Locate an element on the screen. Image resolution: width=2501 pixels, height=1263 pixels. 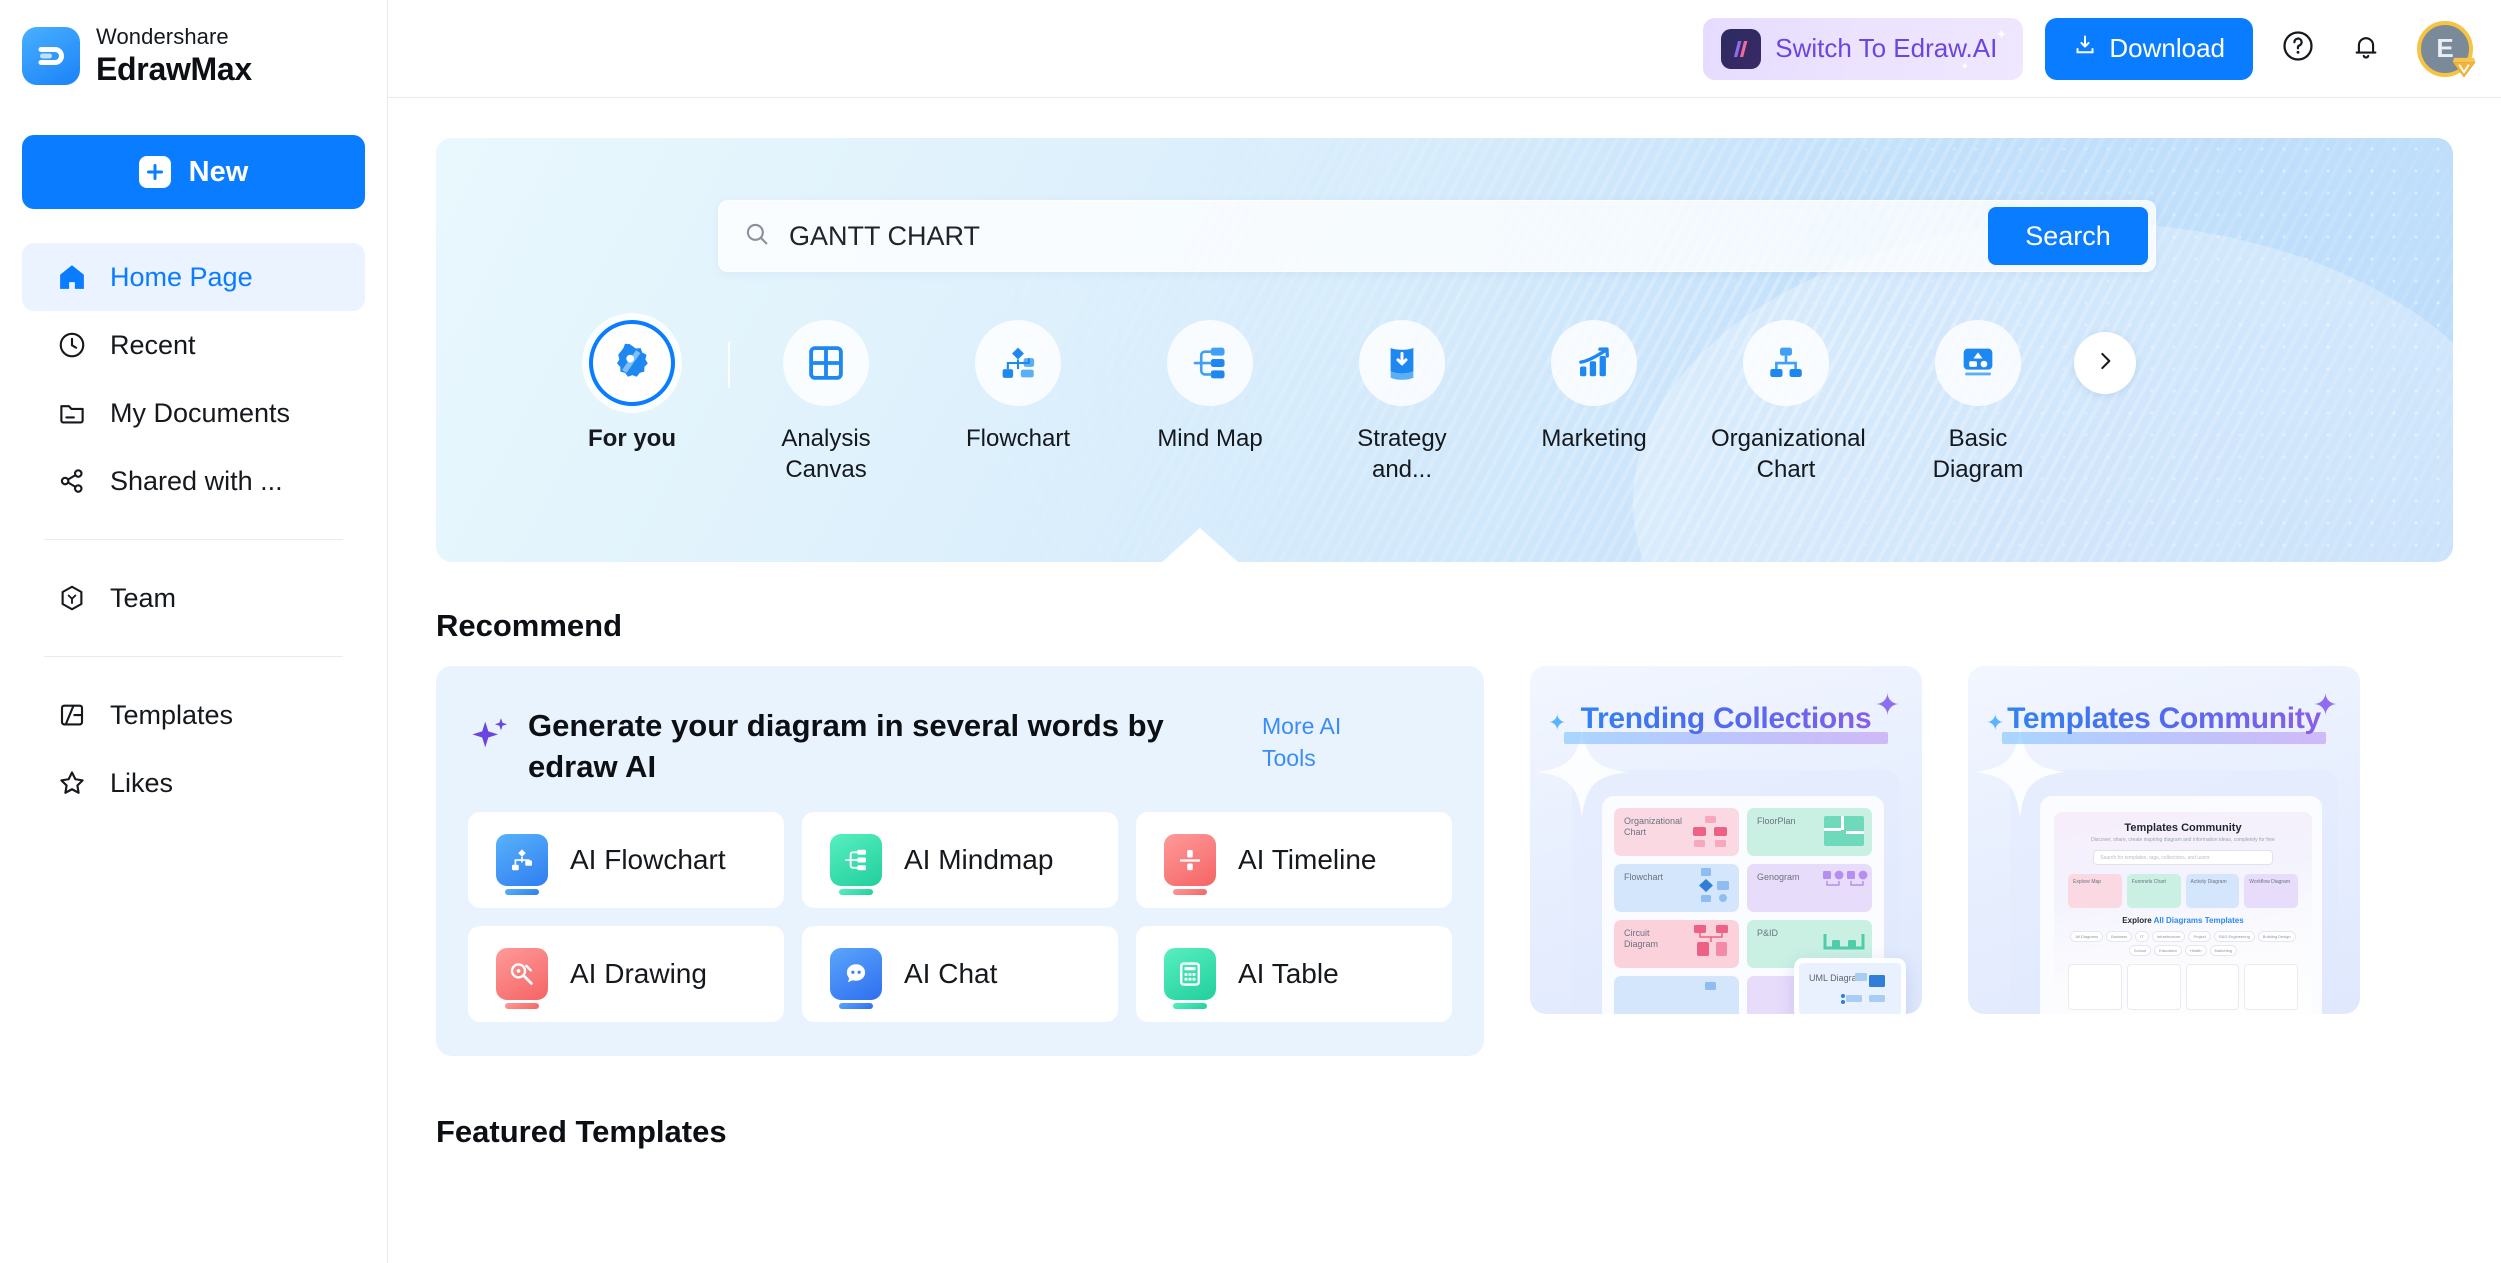
notifications-button is located at coordinates (2366, 49).